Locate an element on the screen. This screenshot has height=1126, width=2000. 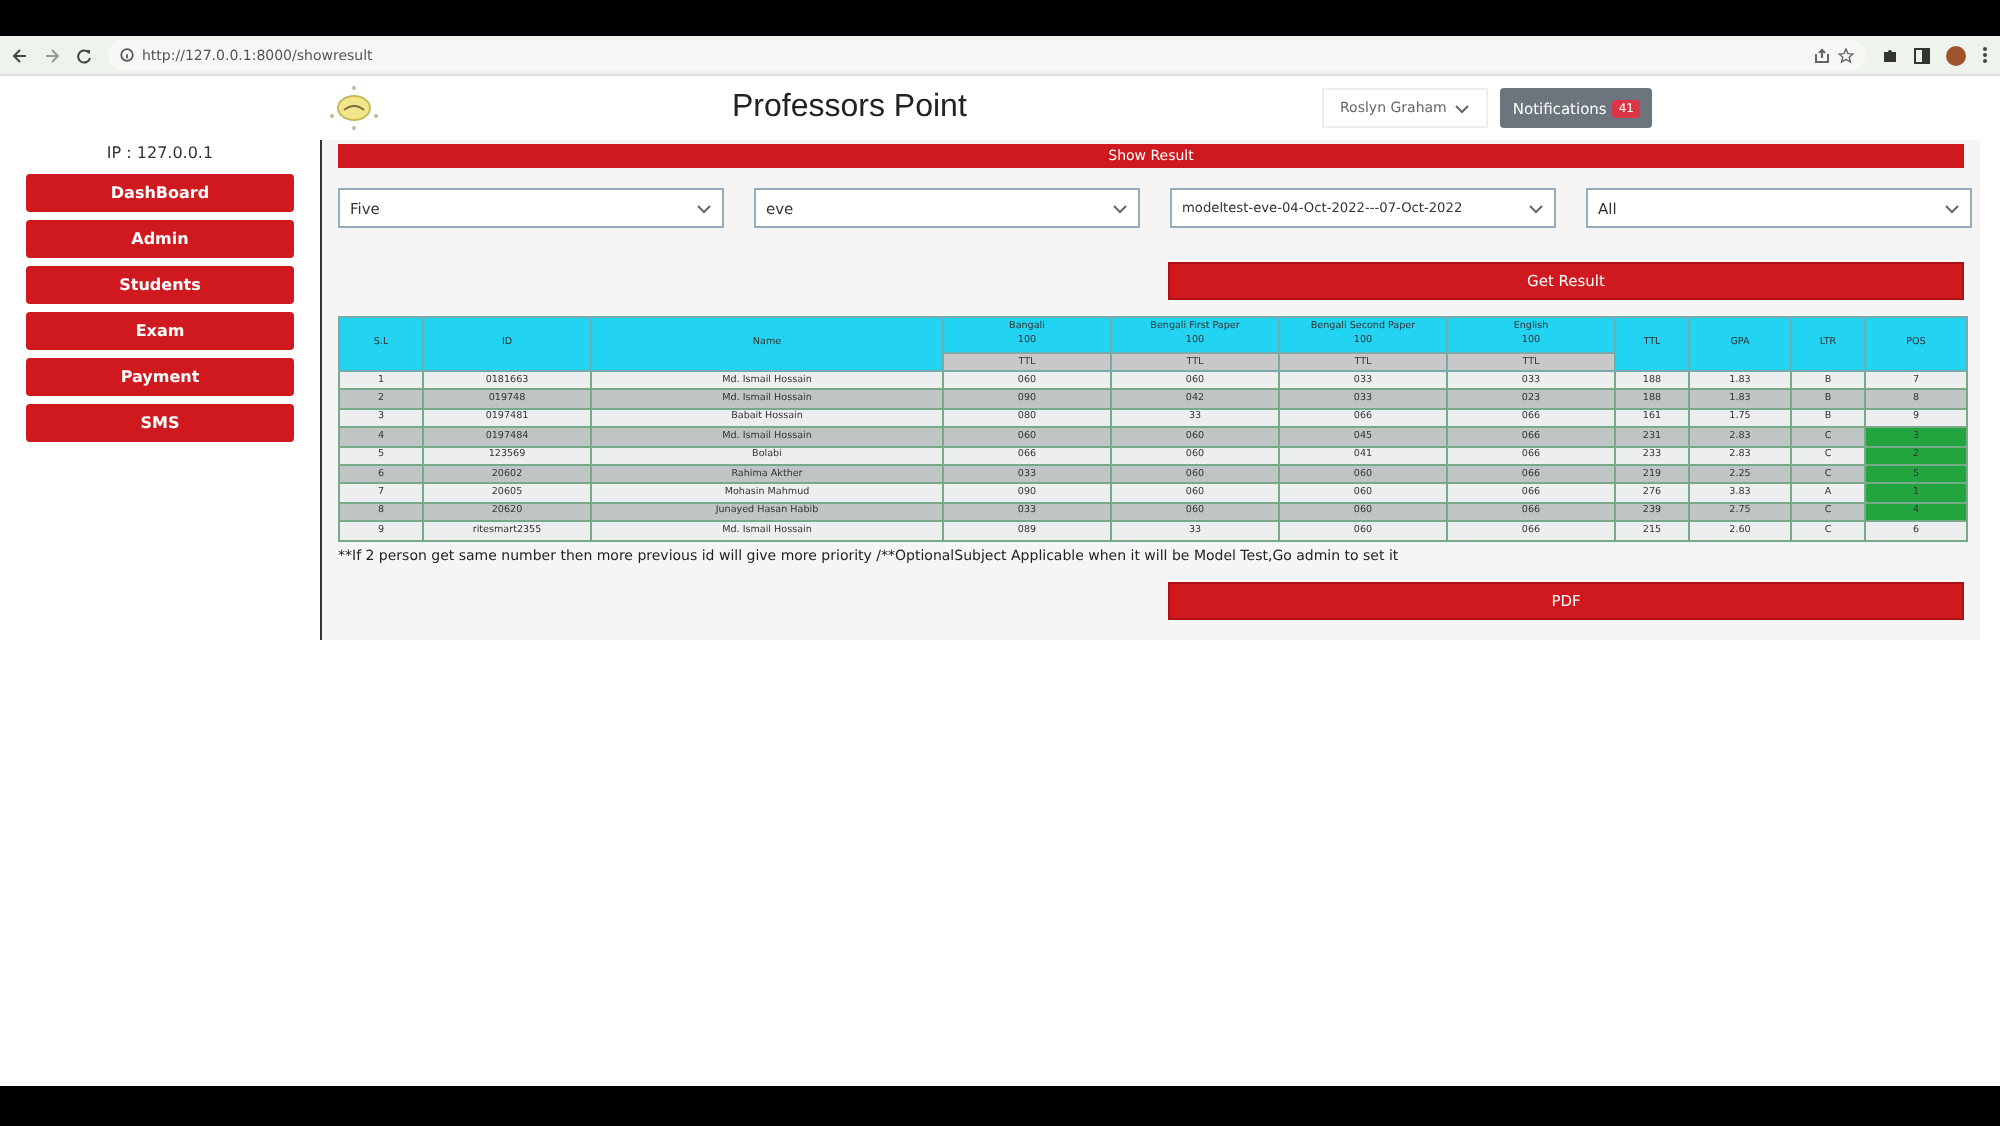
menu-icon is located at coordinates (1985, 55).